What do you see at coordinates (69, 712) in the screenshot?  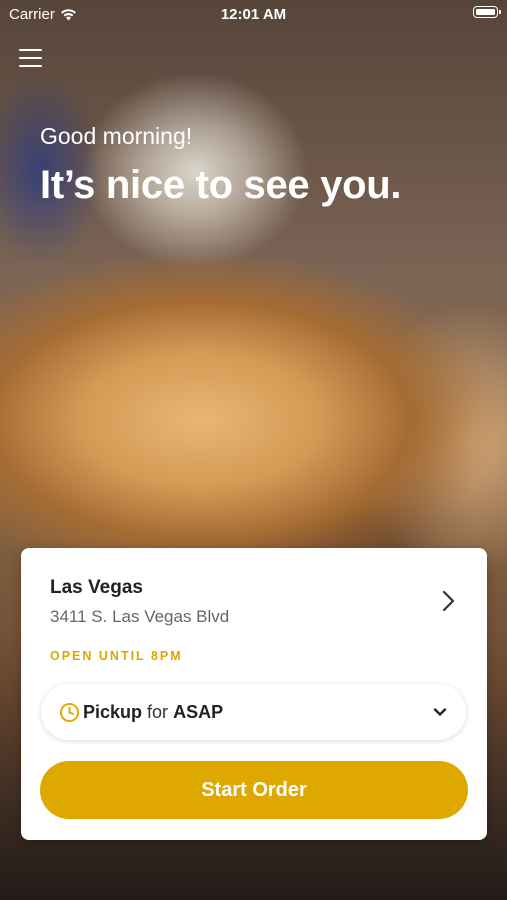 I see `clock-icon` at bounding box center [69, 712].